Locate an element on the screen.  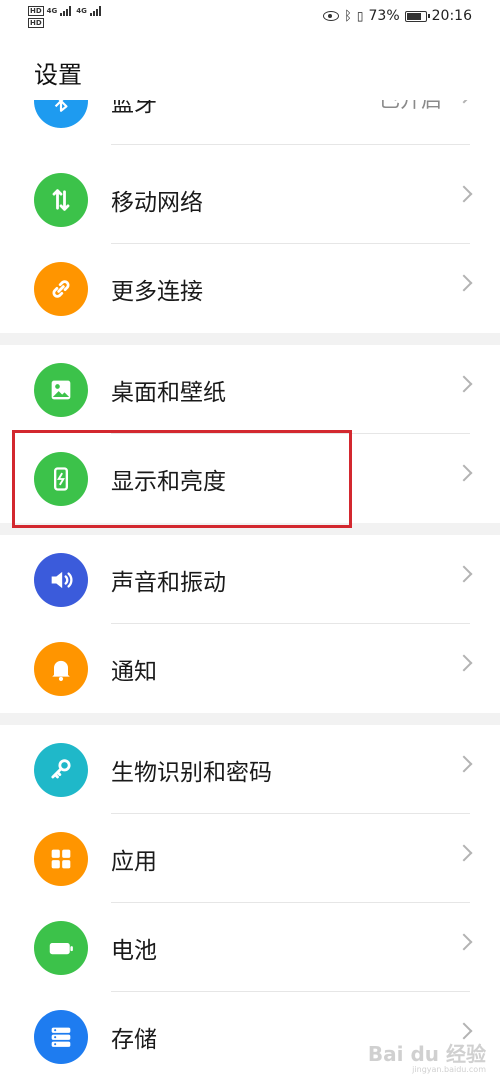
highlight-box is located at coordinates (182, 479).